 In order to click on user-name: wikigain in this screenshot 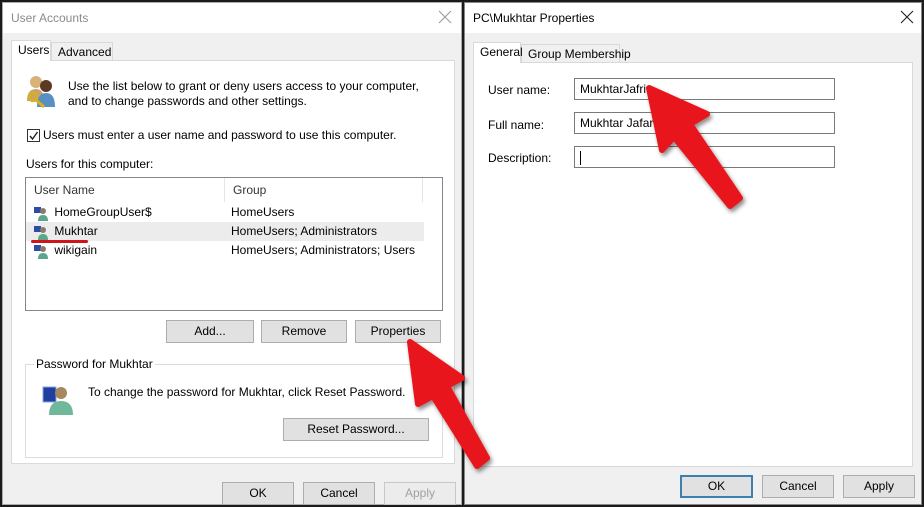, I will do `click(76, 250)`.